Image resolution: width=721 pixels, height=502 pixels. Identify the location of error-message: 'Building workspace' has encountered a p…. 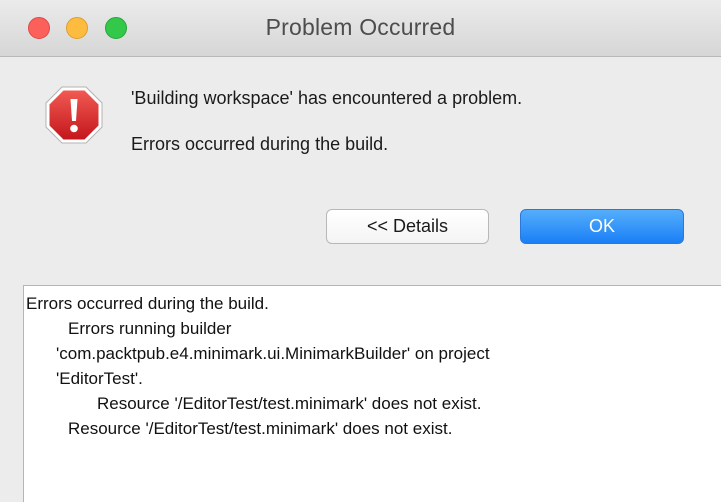
(327, 98).